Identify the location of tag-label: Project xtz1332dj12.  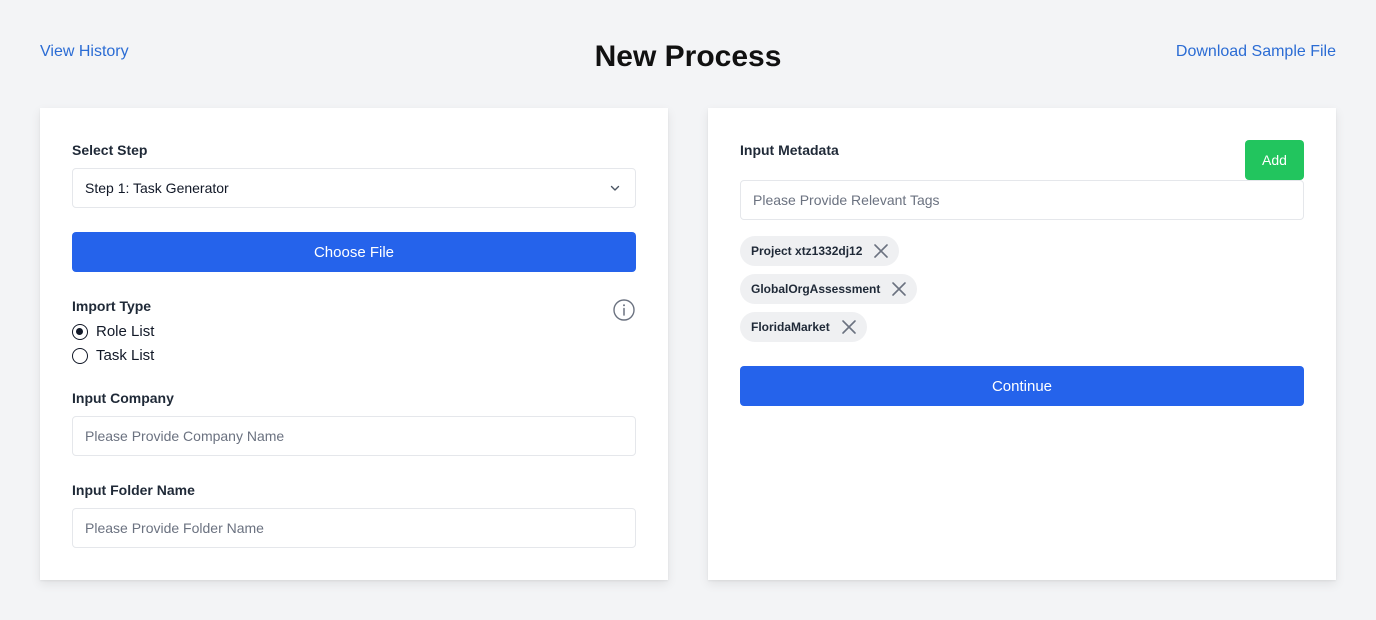
(807, 251).